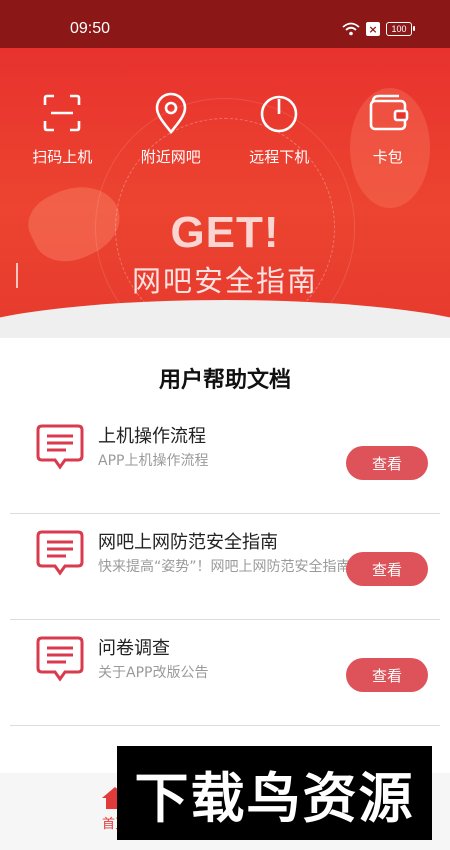 The image size is (450, 850). Describe the element at coordinates (225, 461) in the screenshot. I see `list-item: 上机操作流程 APP上机操作流程 查看` at that location.